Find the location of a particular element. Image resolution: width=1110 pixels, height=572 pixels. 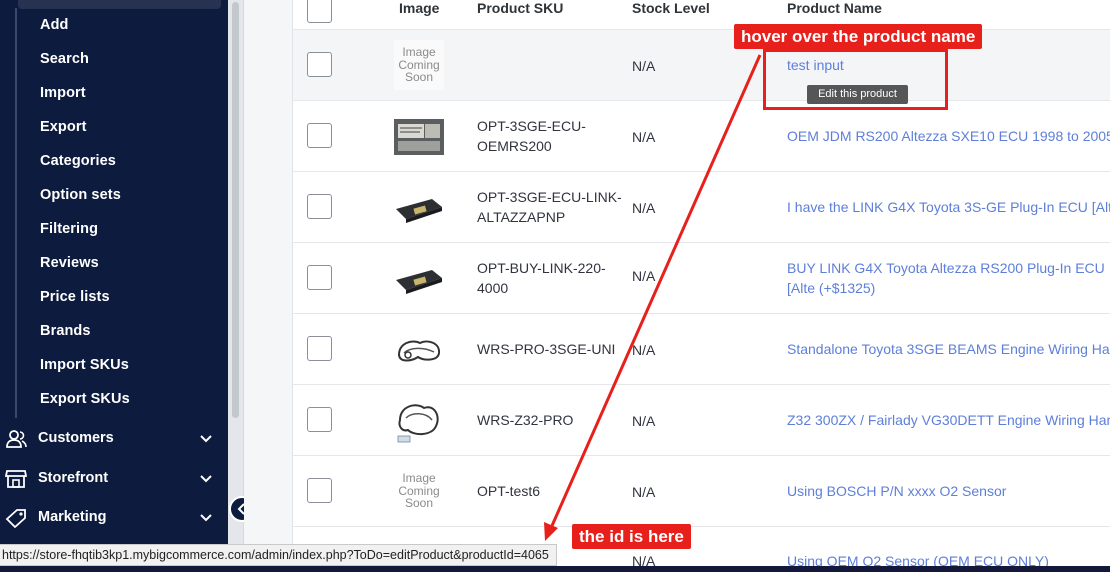

sidebar-active-item is located at coordinates (119, 4).